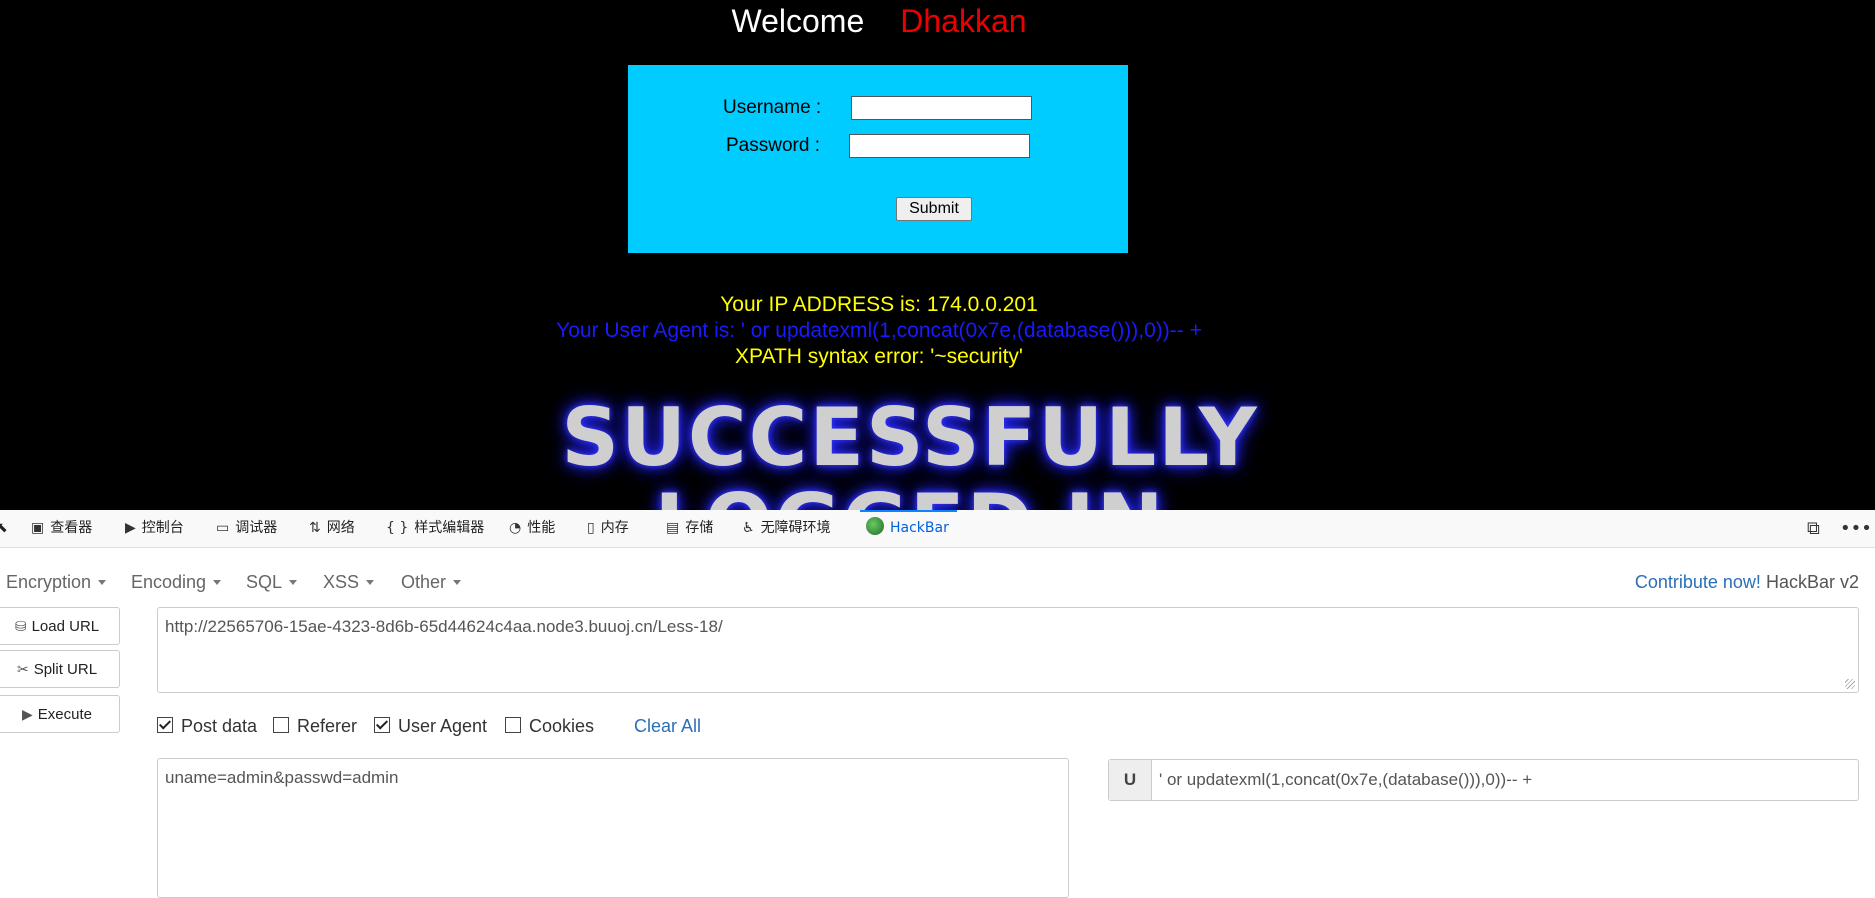 Image resolution: width=1875 pixels, height=898 pixels. What do you see at coordinates (162, 528) in the screenshot?
I see `tab-label: 控制台` at bounding box center [162, 528].